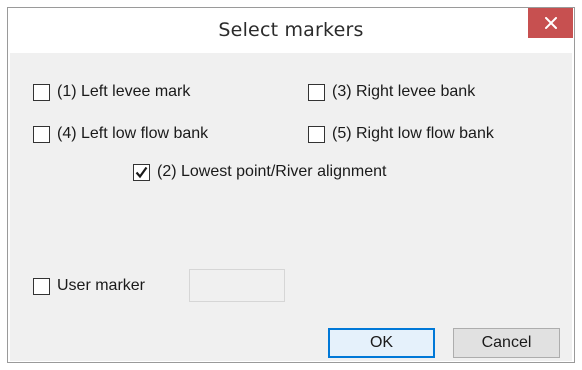 This screenshot has width=582, height=370. Describe the element at coordinates (404, 91) in the screenshot. I see `checkbox-label: (3) Right levee bank` at that location.